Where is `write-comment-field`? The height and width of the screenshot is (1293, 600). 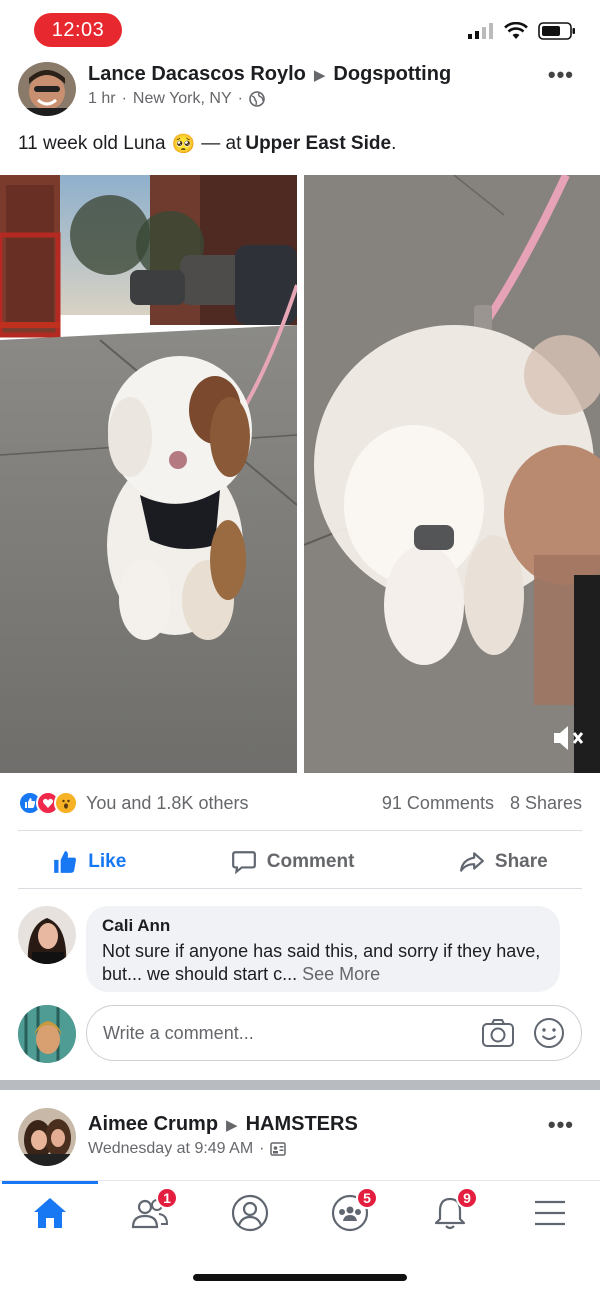
write-comment-field is located at coordinates (334, 1033).